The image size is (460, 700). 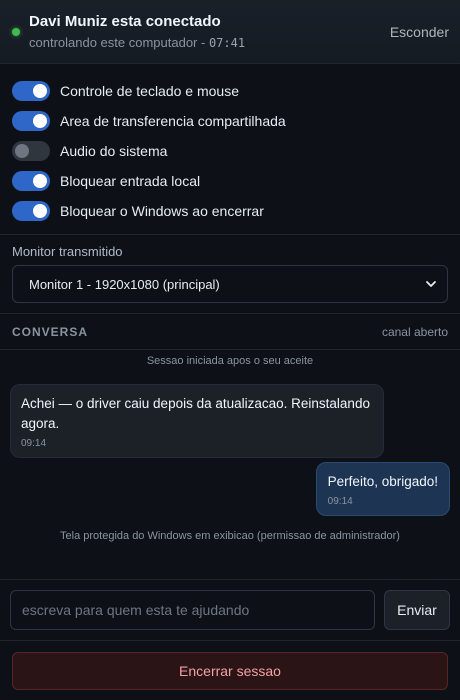 I want to click on connection-subtitle-text: controlando este computador -, so click(x=119, y=42).